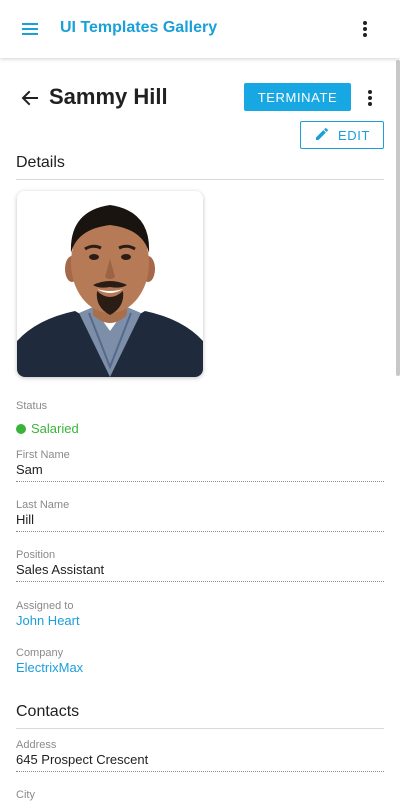  What do you see at coordinates (200, 465) in the screenshot?
I see `first-name-field: First Name Sam` at bounding box center [200, 465].